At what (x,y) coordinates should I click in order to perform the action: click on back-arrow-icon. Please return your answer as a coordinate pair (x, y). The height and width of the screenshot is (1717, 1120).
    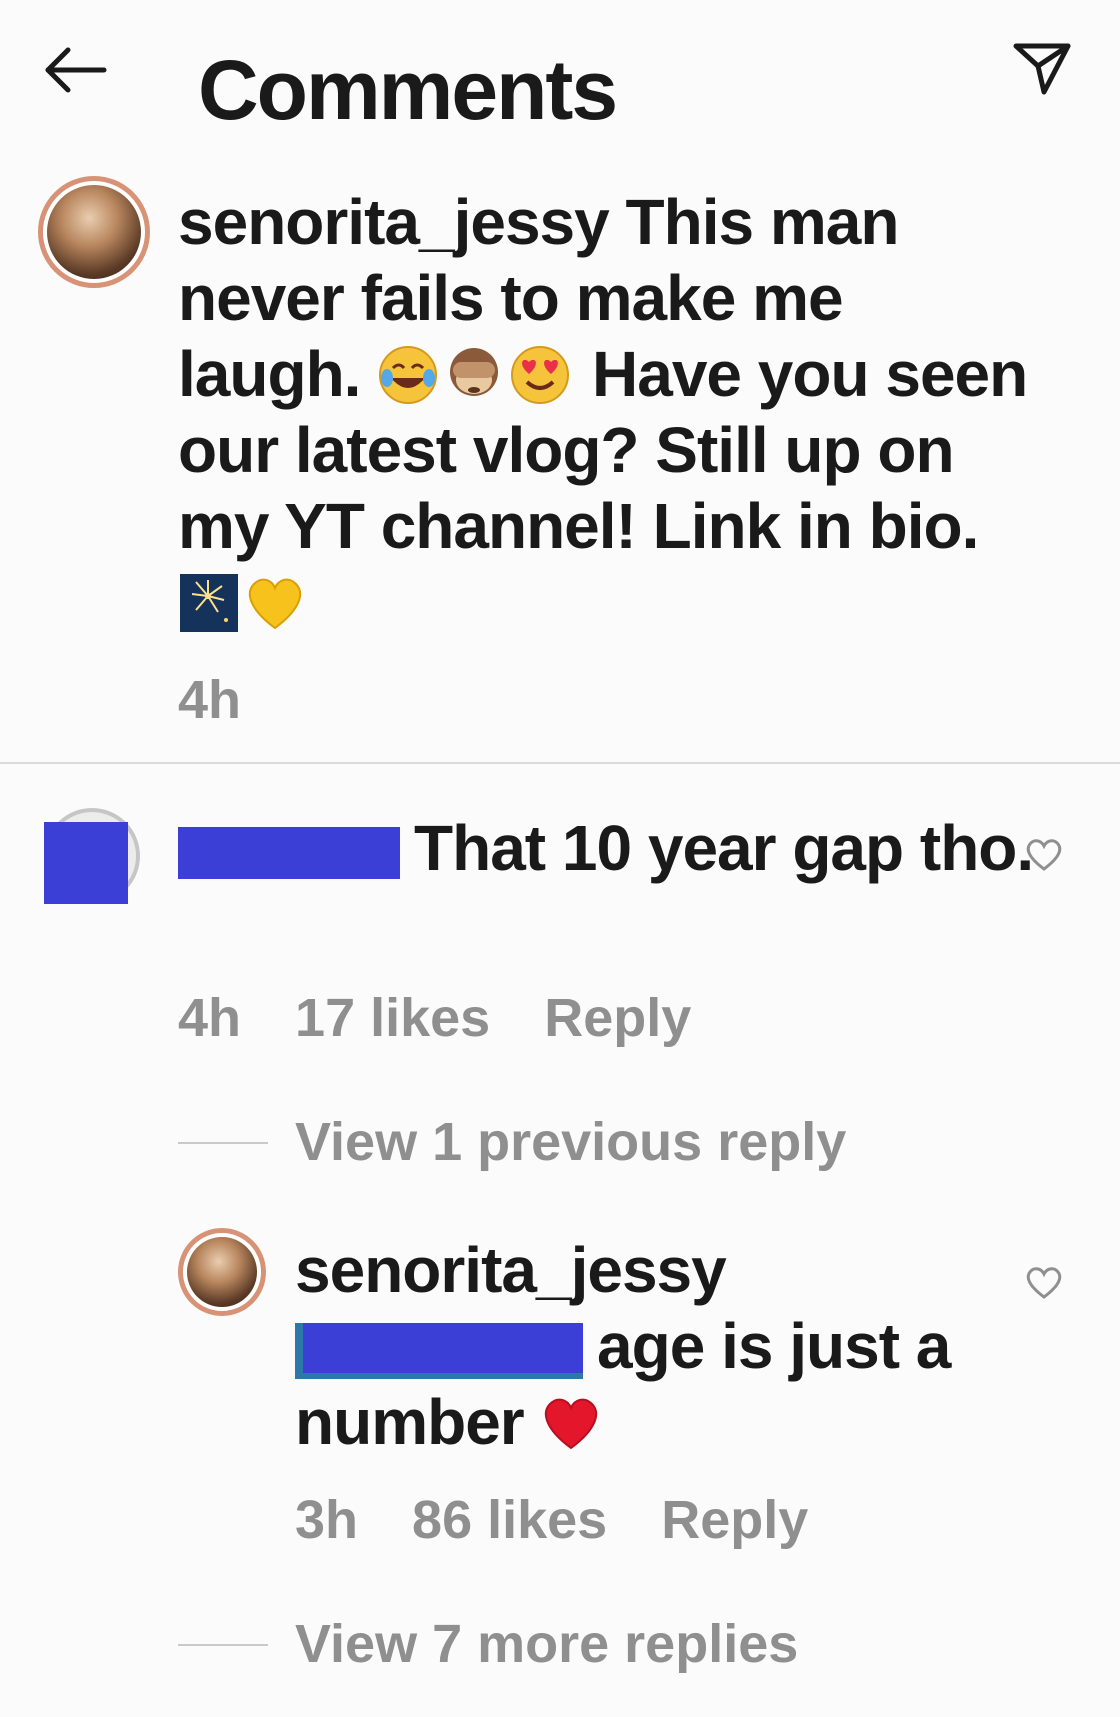
    Looking at the image, I should click on (75, 70).